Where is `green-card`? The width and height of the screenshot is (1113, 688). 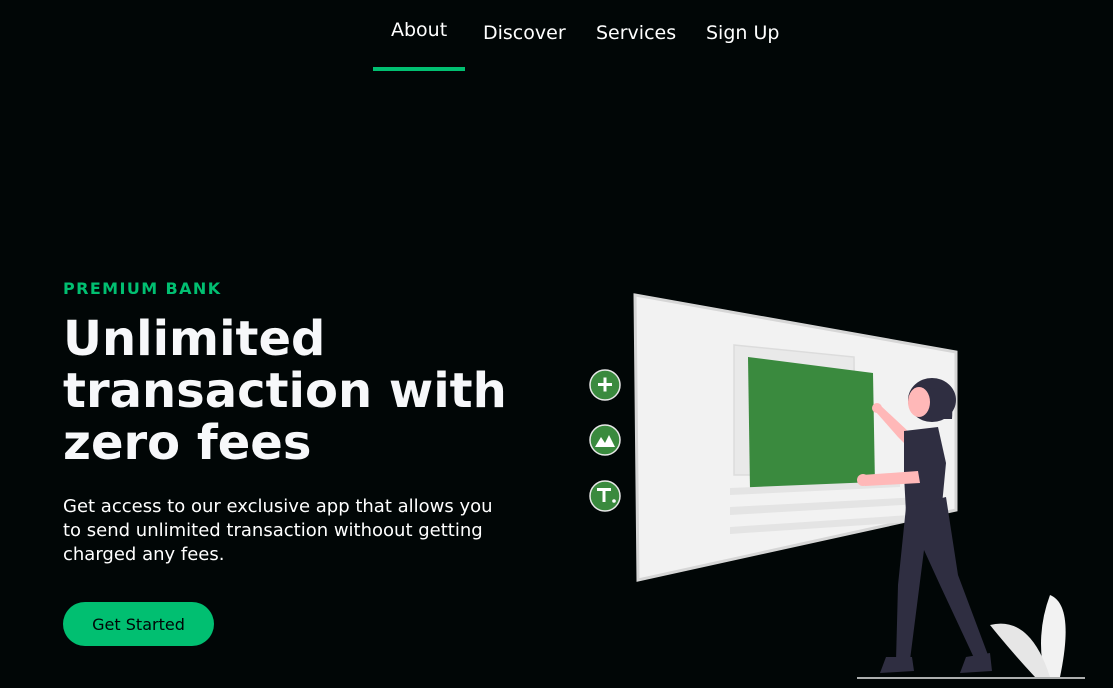
green-card is located at coordinates (811, 423).